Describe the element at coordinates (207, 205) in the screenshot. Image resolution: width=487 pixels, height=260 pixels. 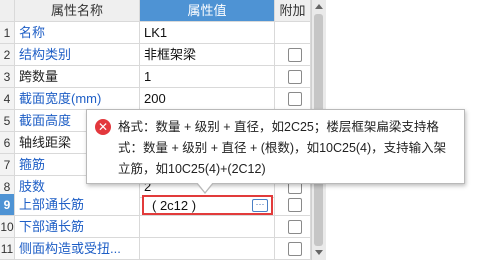
I see `value-editor: ( 2c12 ) ···` at that location.